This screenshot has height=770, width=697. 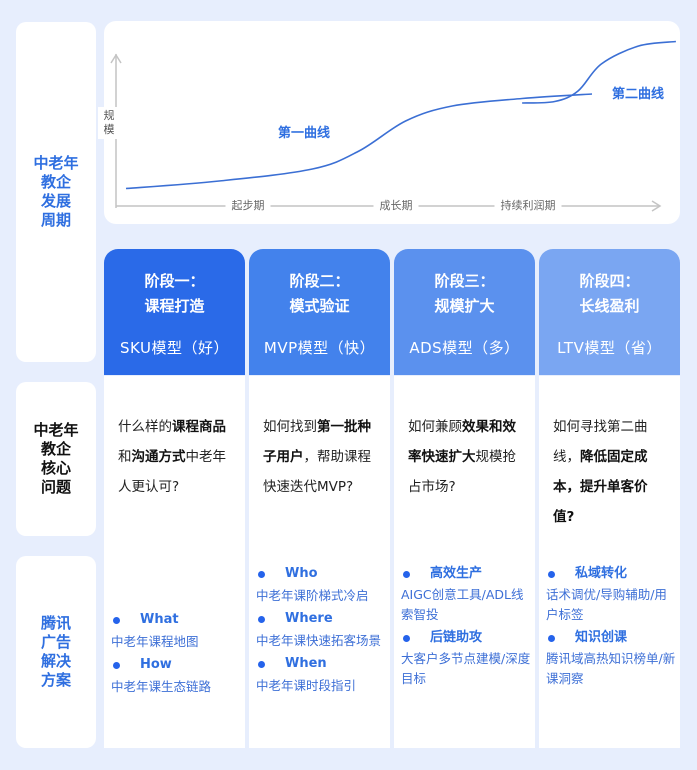 I want to click on stage-title: 模式验证, so click(x=319, y=306).